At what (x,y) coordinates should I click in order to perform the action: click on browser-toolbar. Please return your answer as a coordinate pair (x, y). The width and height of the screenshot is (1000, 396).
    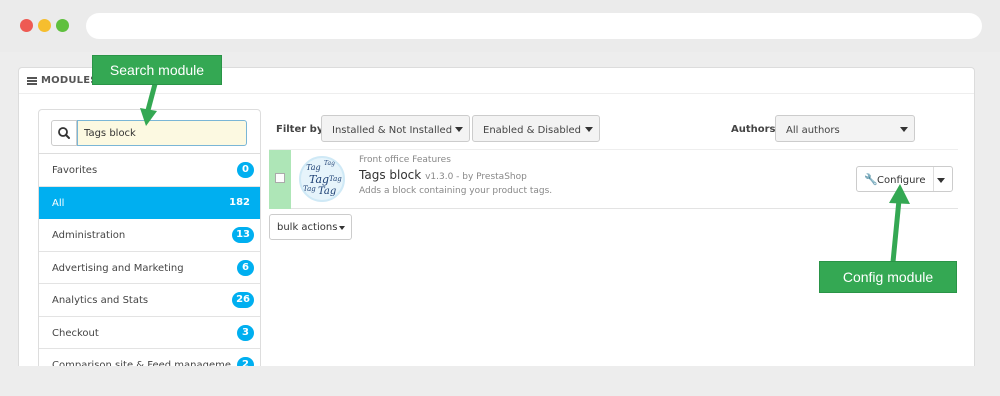
    Looking at the image, I should click on (500, 26).